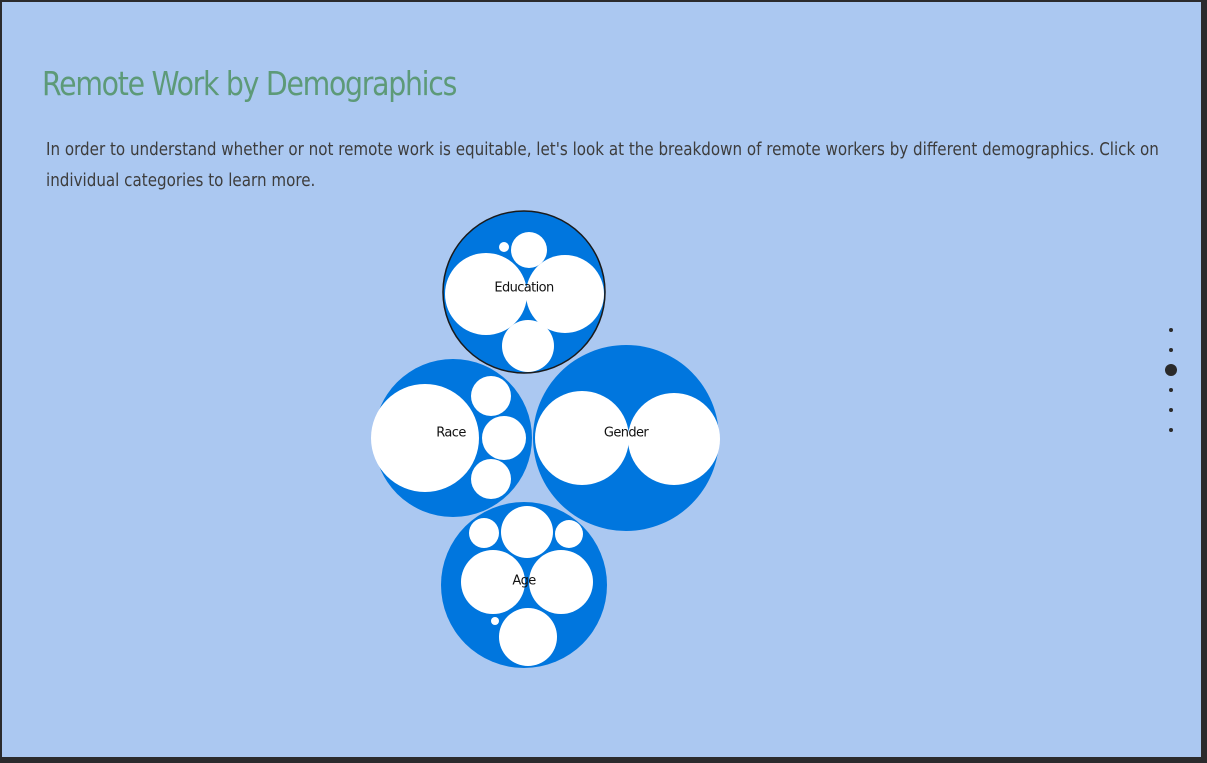  I want to click on age-label: Age, so click(524, 581).